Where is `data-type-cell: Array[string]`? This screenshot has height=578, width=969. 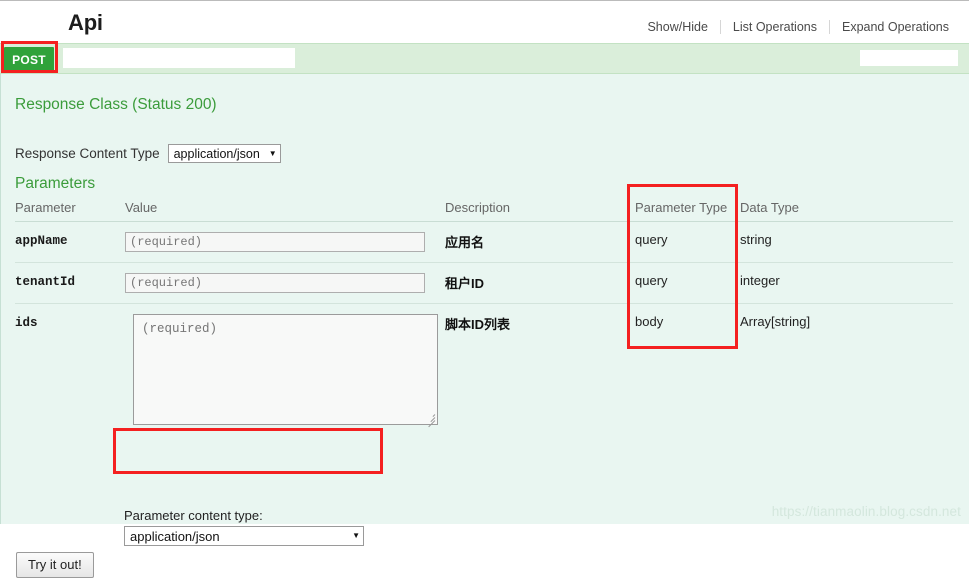
data-type-cell: Array[string] is located at coordinates (846, 371).